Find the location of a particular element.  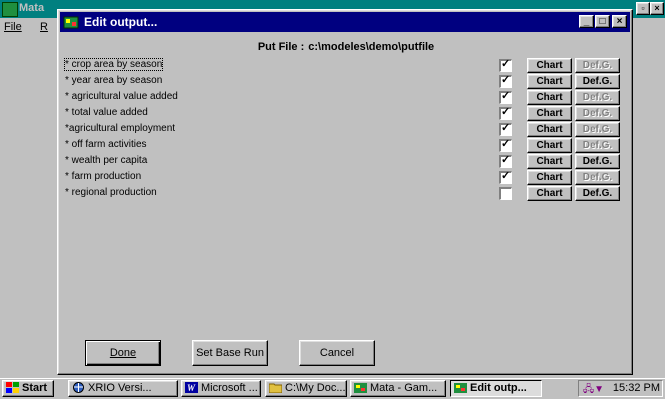

word-icon: W is located at coordinates (191, 387).